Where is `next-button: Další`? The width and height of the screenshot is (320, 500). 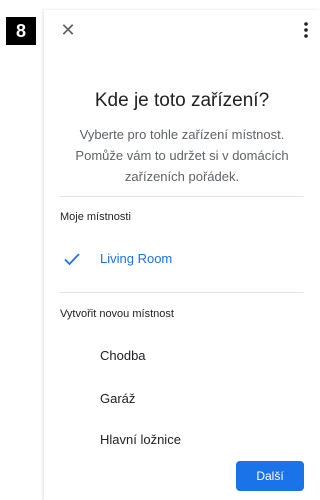 next-button: Další is located at coordinates (270, 476).